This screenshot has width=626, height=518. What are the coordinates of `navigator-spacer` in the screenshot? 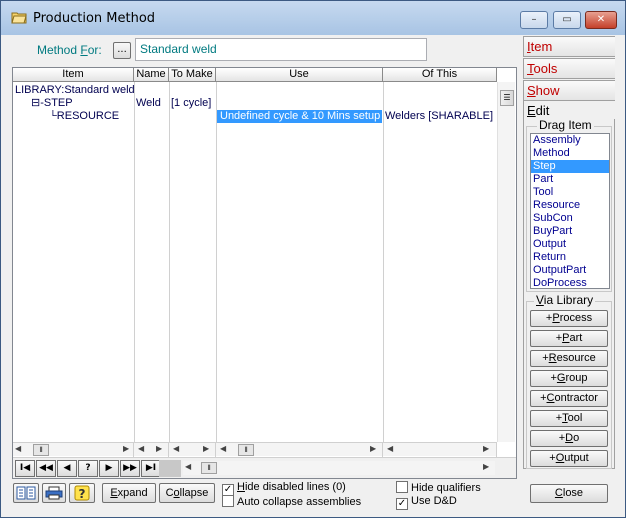 It's located at (170, 468).